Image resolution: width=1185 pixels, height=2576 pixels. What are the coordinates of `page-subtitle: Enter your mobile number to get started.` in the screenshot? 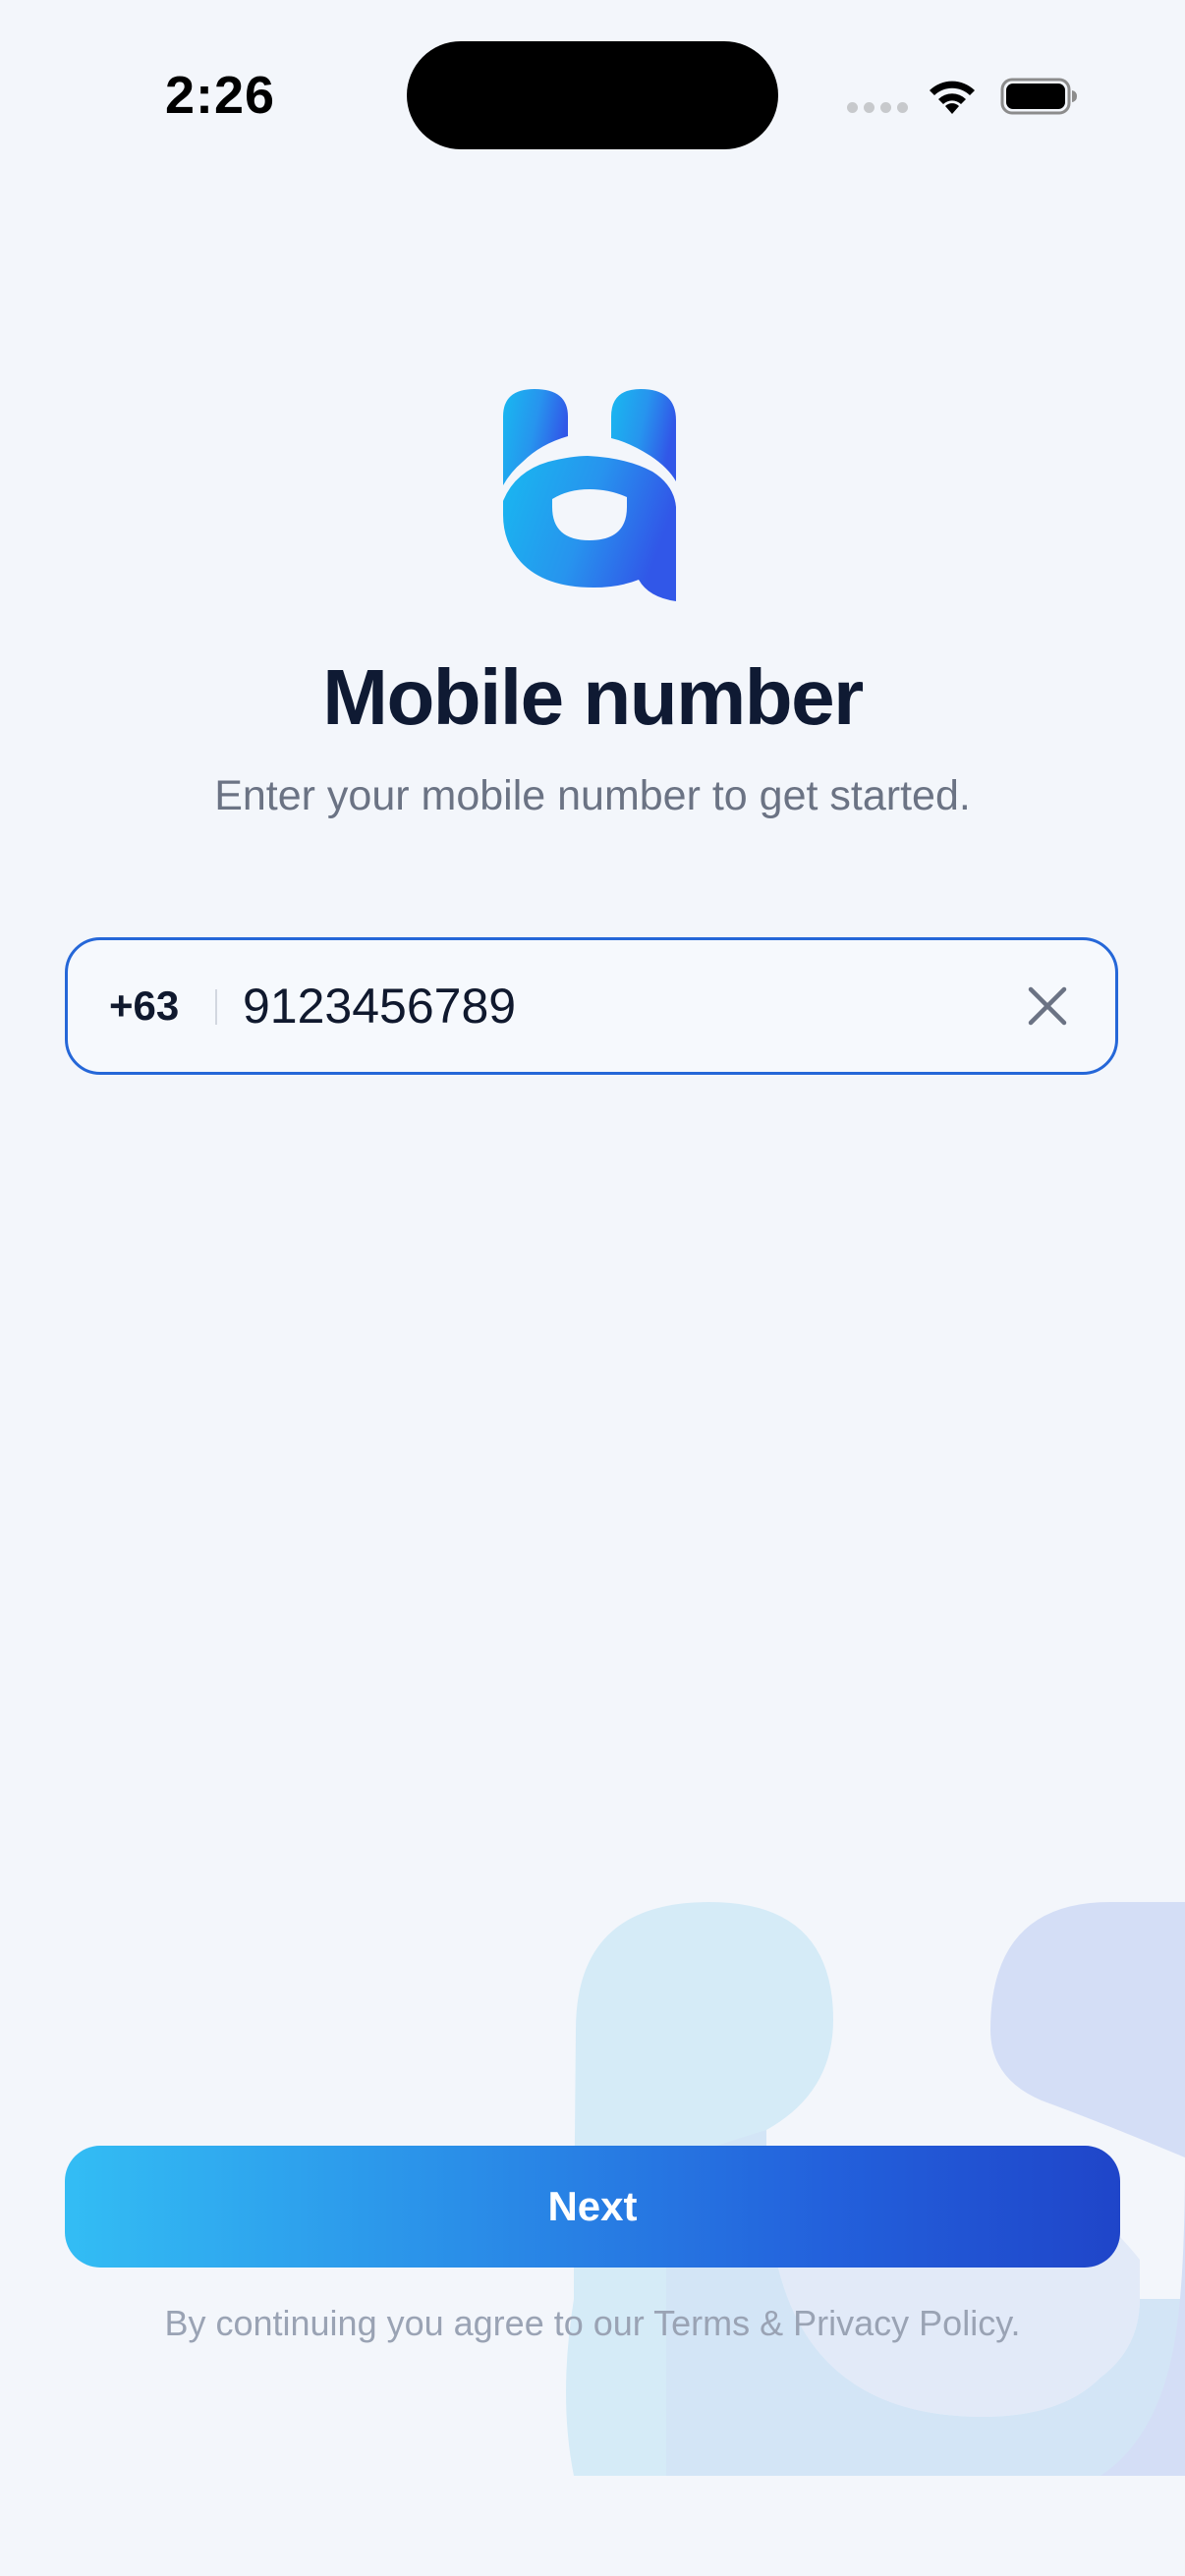 It's located at (592, 795).